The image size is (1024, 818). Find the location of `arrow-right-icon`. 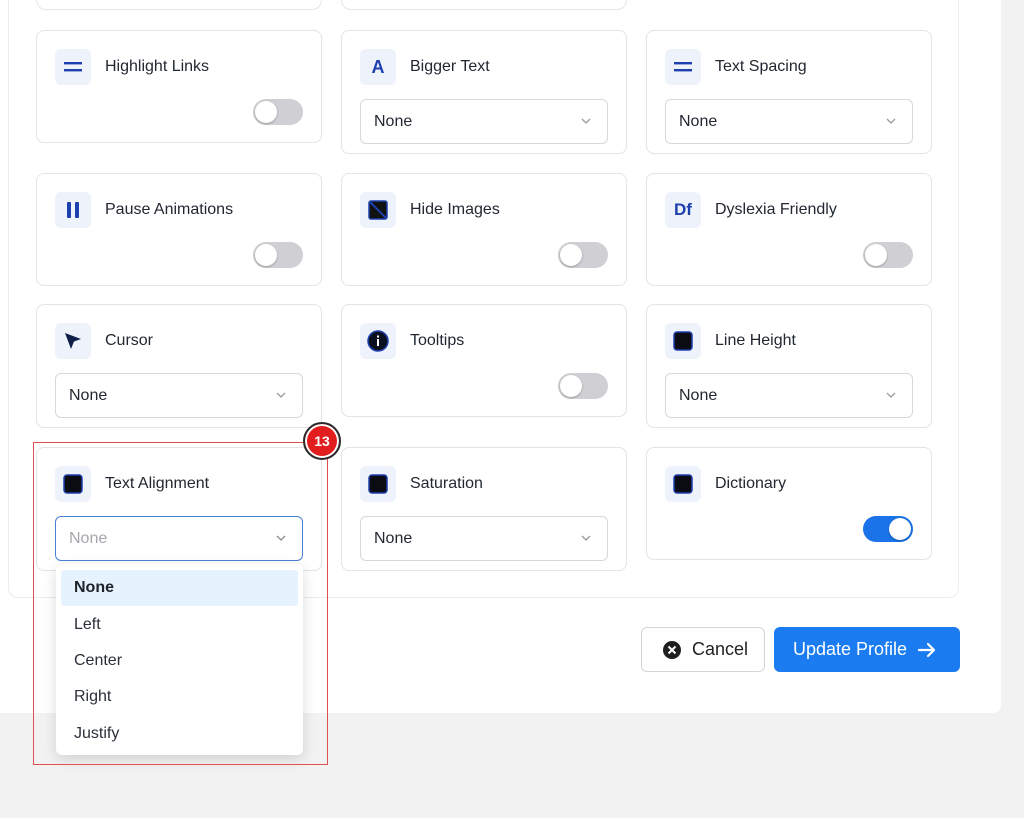

arrow-right-icon is located at coordinates (926, 649).